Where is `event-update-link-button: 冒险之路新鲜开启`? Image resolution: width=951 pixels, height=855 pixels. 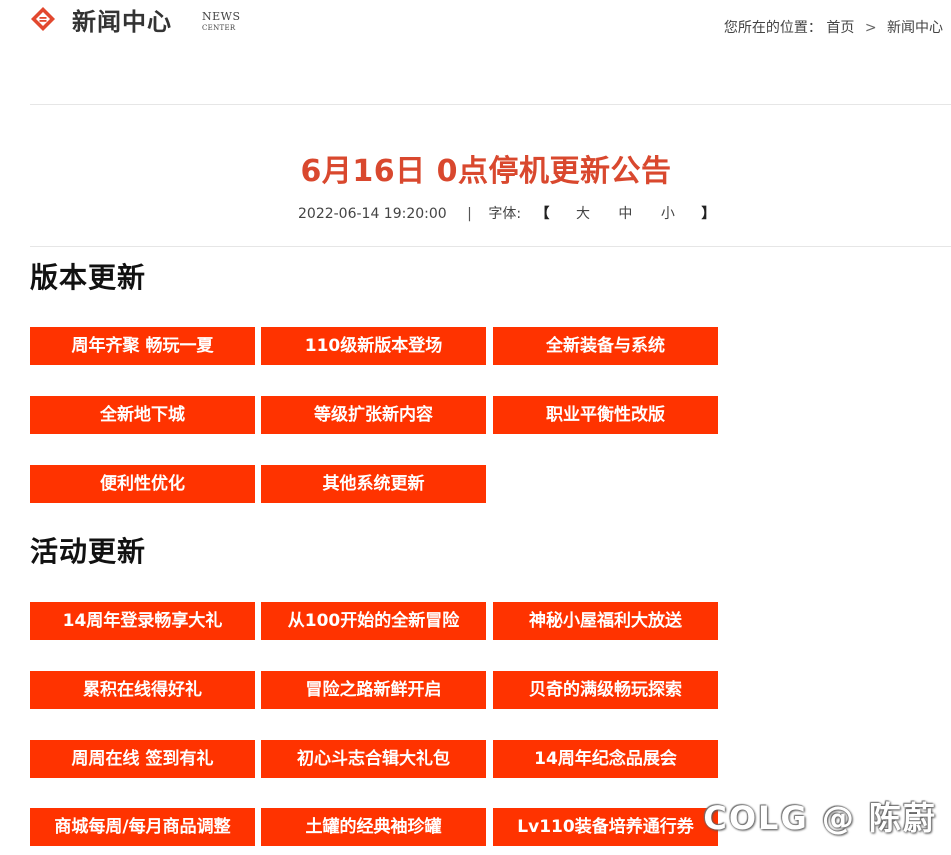 event-update-link-button: 冒险之路新鲜开启 is located at coordinates (373, 690).